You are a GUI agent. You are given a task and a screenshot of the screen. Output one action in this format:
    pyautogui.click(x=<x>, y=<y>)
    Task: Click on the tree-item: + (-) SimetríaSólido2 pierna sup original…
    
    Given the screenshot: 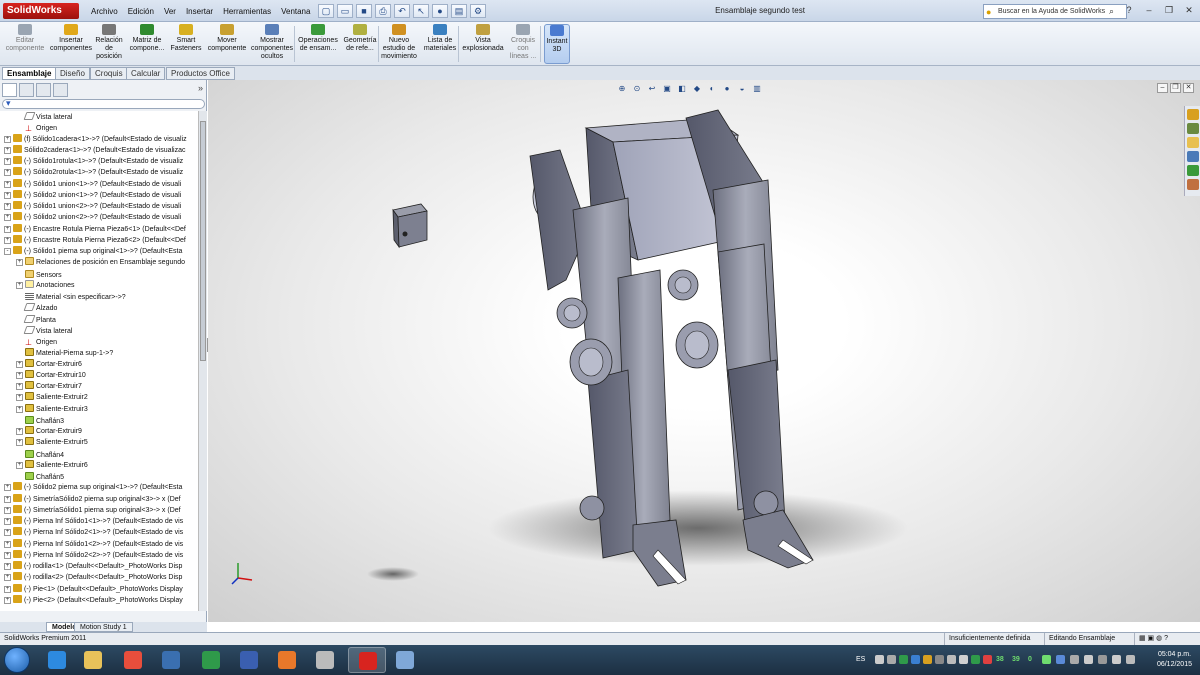 What is the action you would take?
    pyautogui.click(x=101, y=499)
    